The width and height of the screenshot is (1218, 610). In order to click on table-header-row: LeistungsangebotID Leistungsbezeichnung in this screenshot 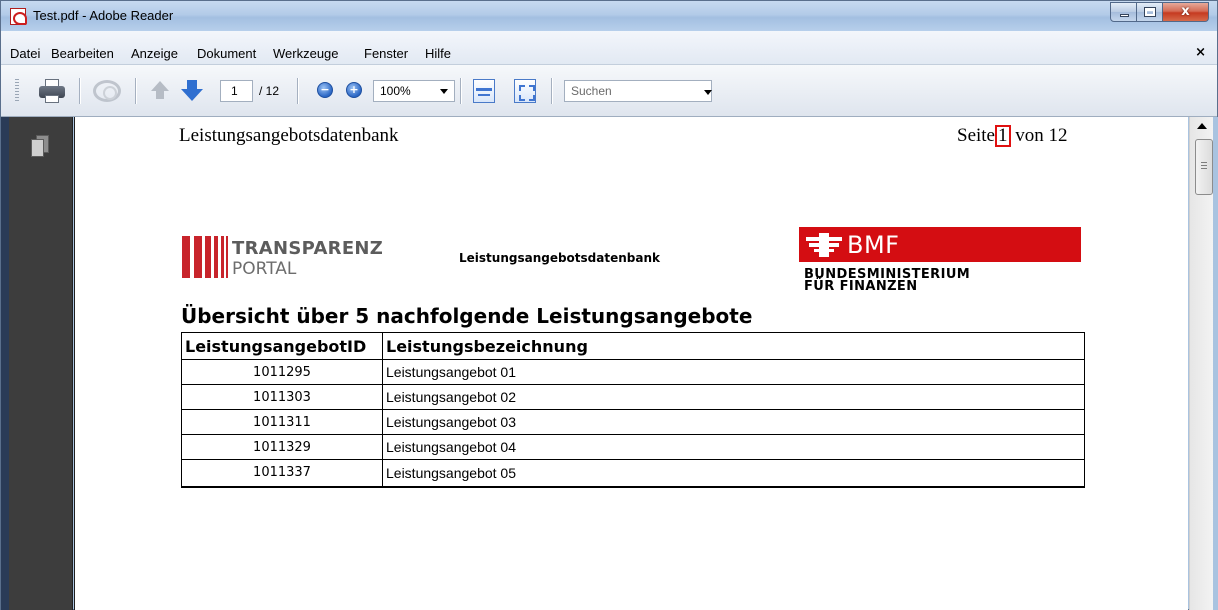, I will do `click(633, 346)`.